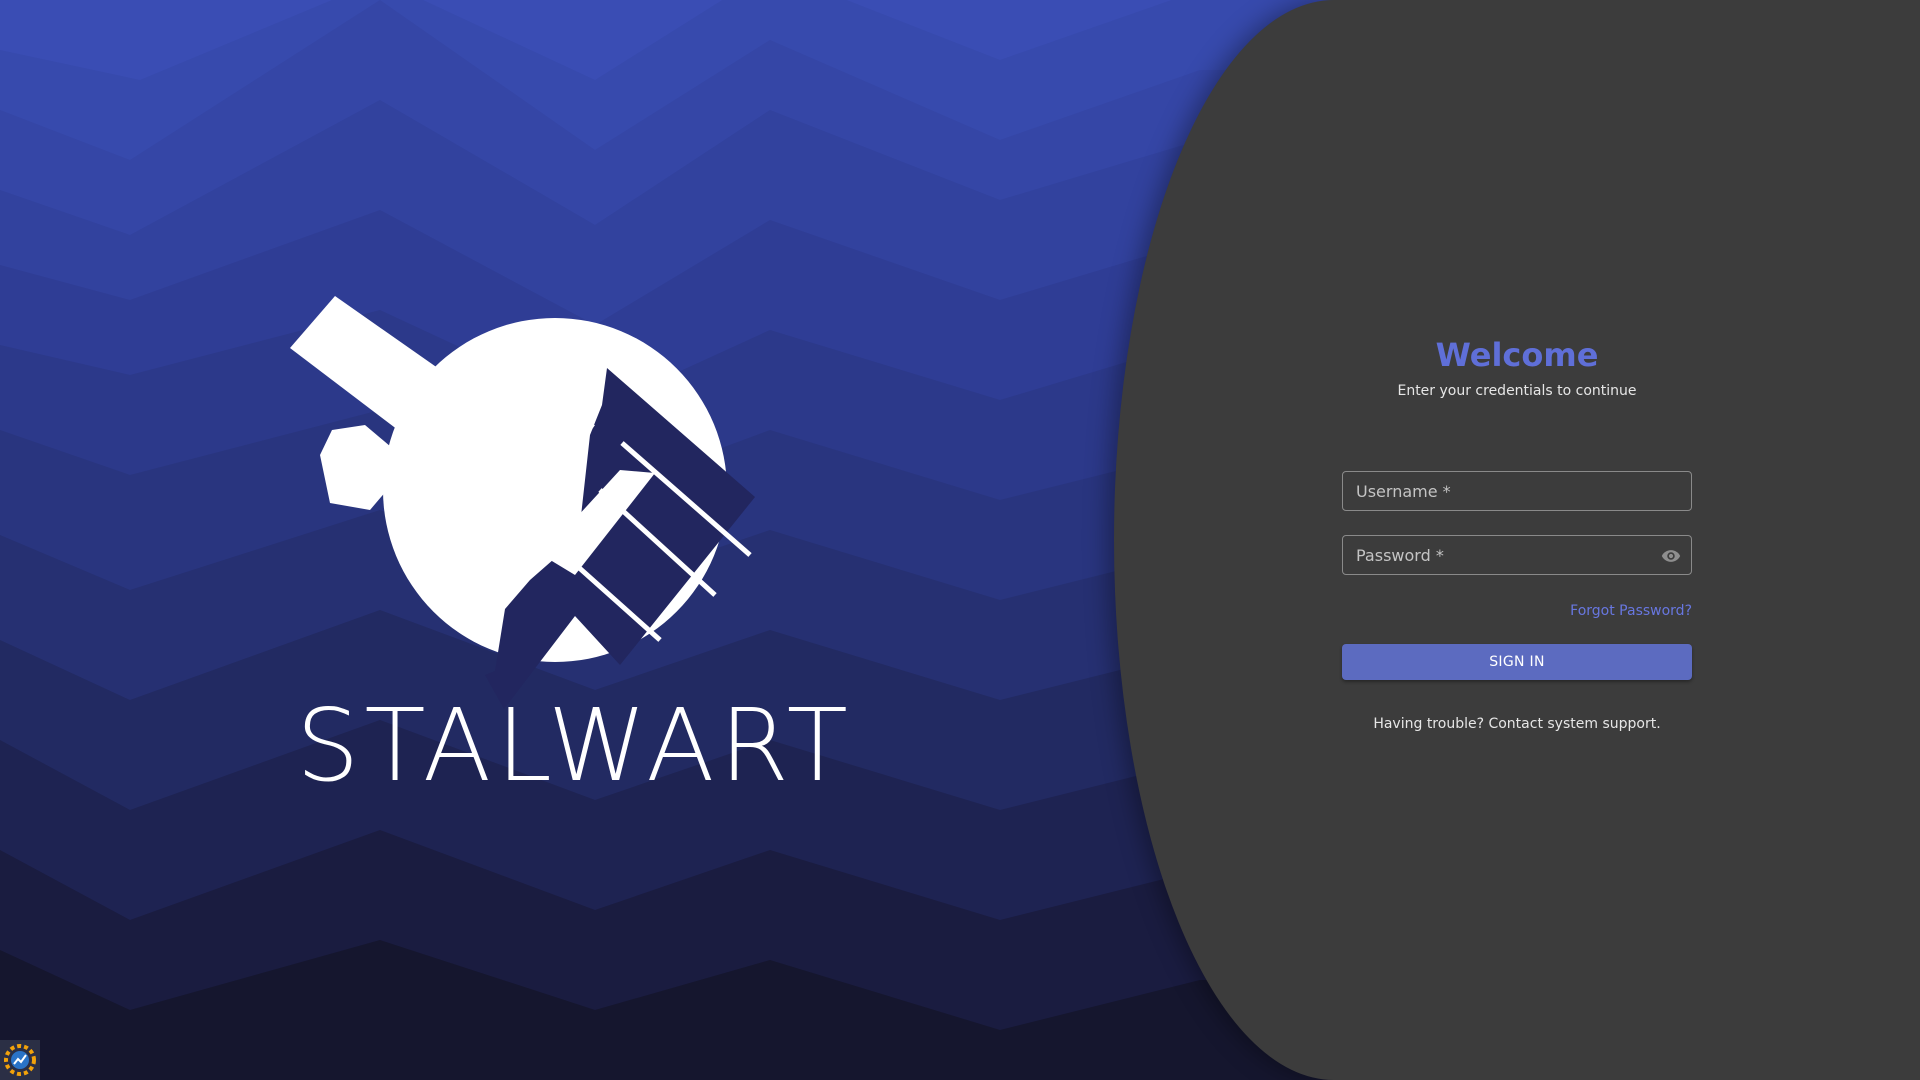  I want to click on username-field, so click(1517, 491).